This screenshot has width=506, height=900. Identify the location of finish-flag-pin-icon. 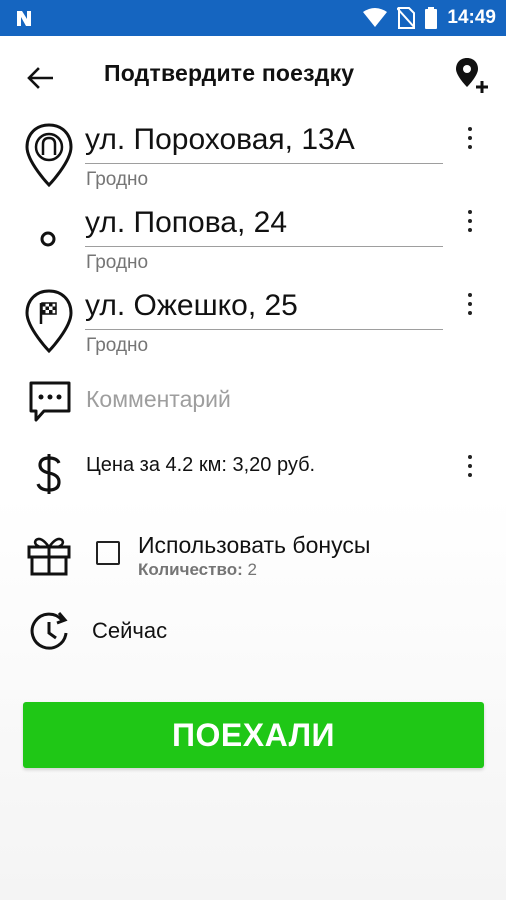
(49, 321).